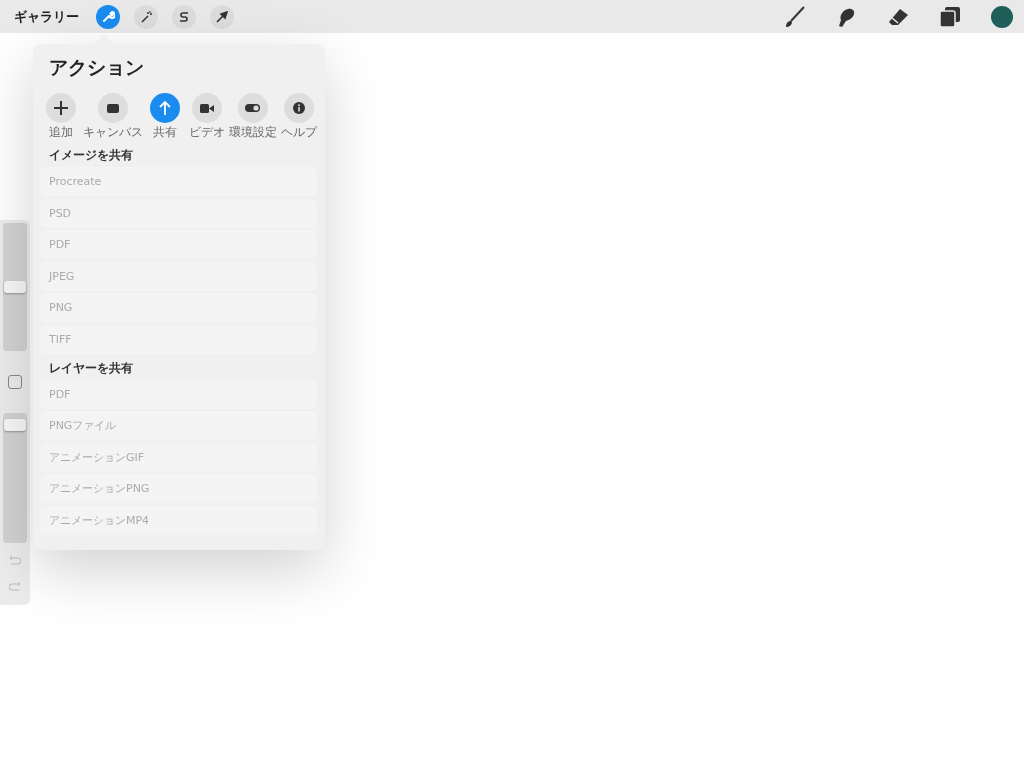 This screenshot has width=1024, height=768. What do you see at coordinates (178, 425) in the screenshot?
I see `export-option: PNGファイル` at bounding box center [178, 425].